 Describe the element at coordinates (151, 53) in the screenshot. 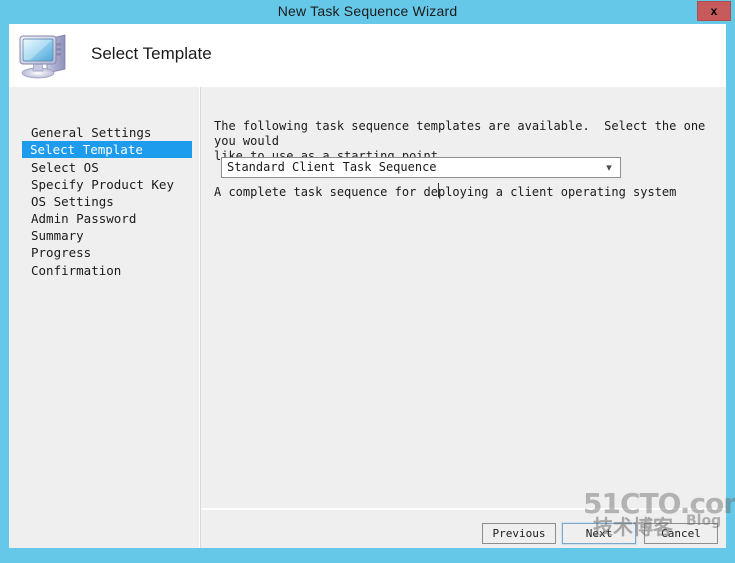

I see `page-title: Select Template` at that location.